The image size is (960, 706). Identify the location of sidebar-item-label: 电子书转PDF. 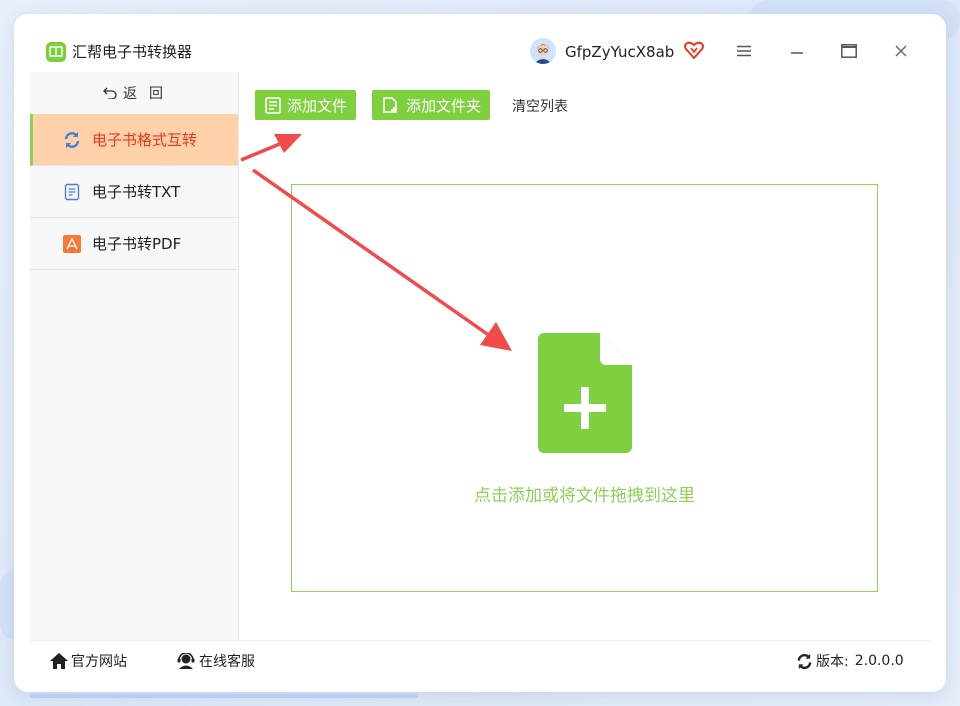
(137, 244).